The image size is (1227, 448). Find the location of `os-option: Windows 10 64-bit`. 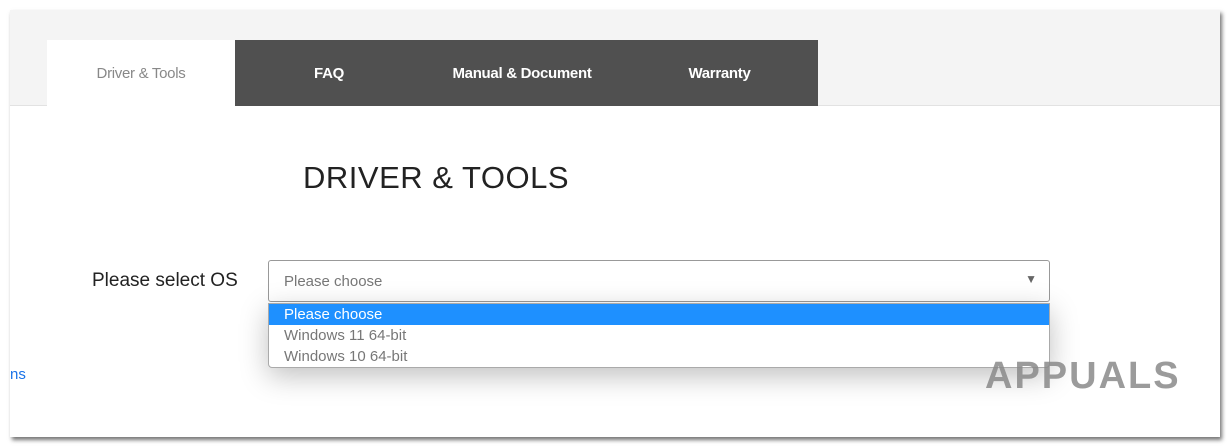

os-option: Windows 10 64-bit is located at coordinates (659, 356).